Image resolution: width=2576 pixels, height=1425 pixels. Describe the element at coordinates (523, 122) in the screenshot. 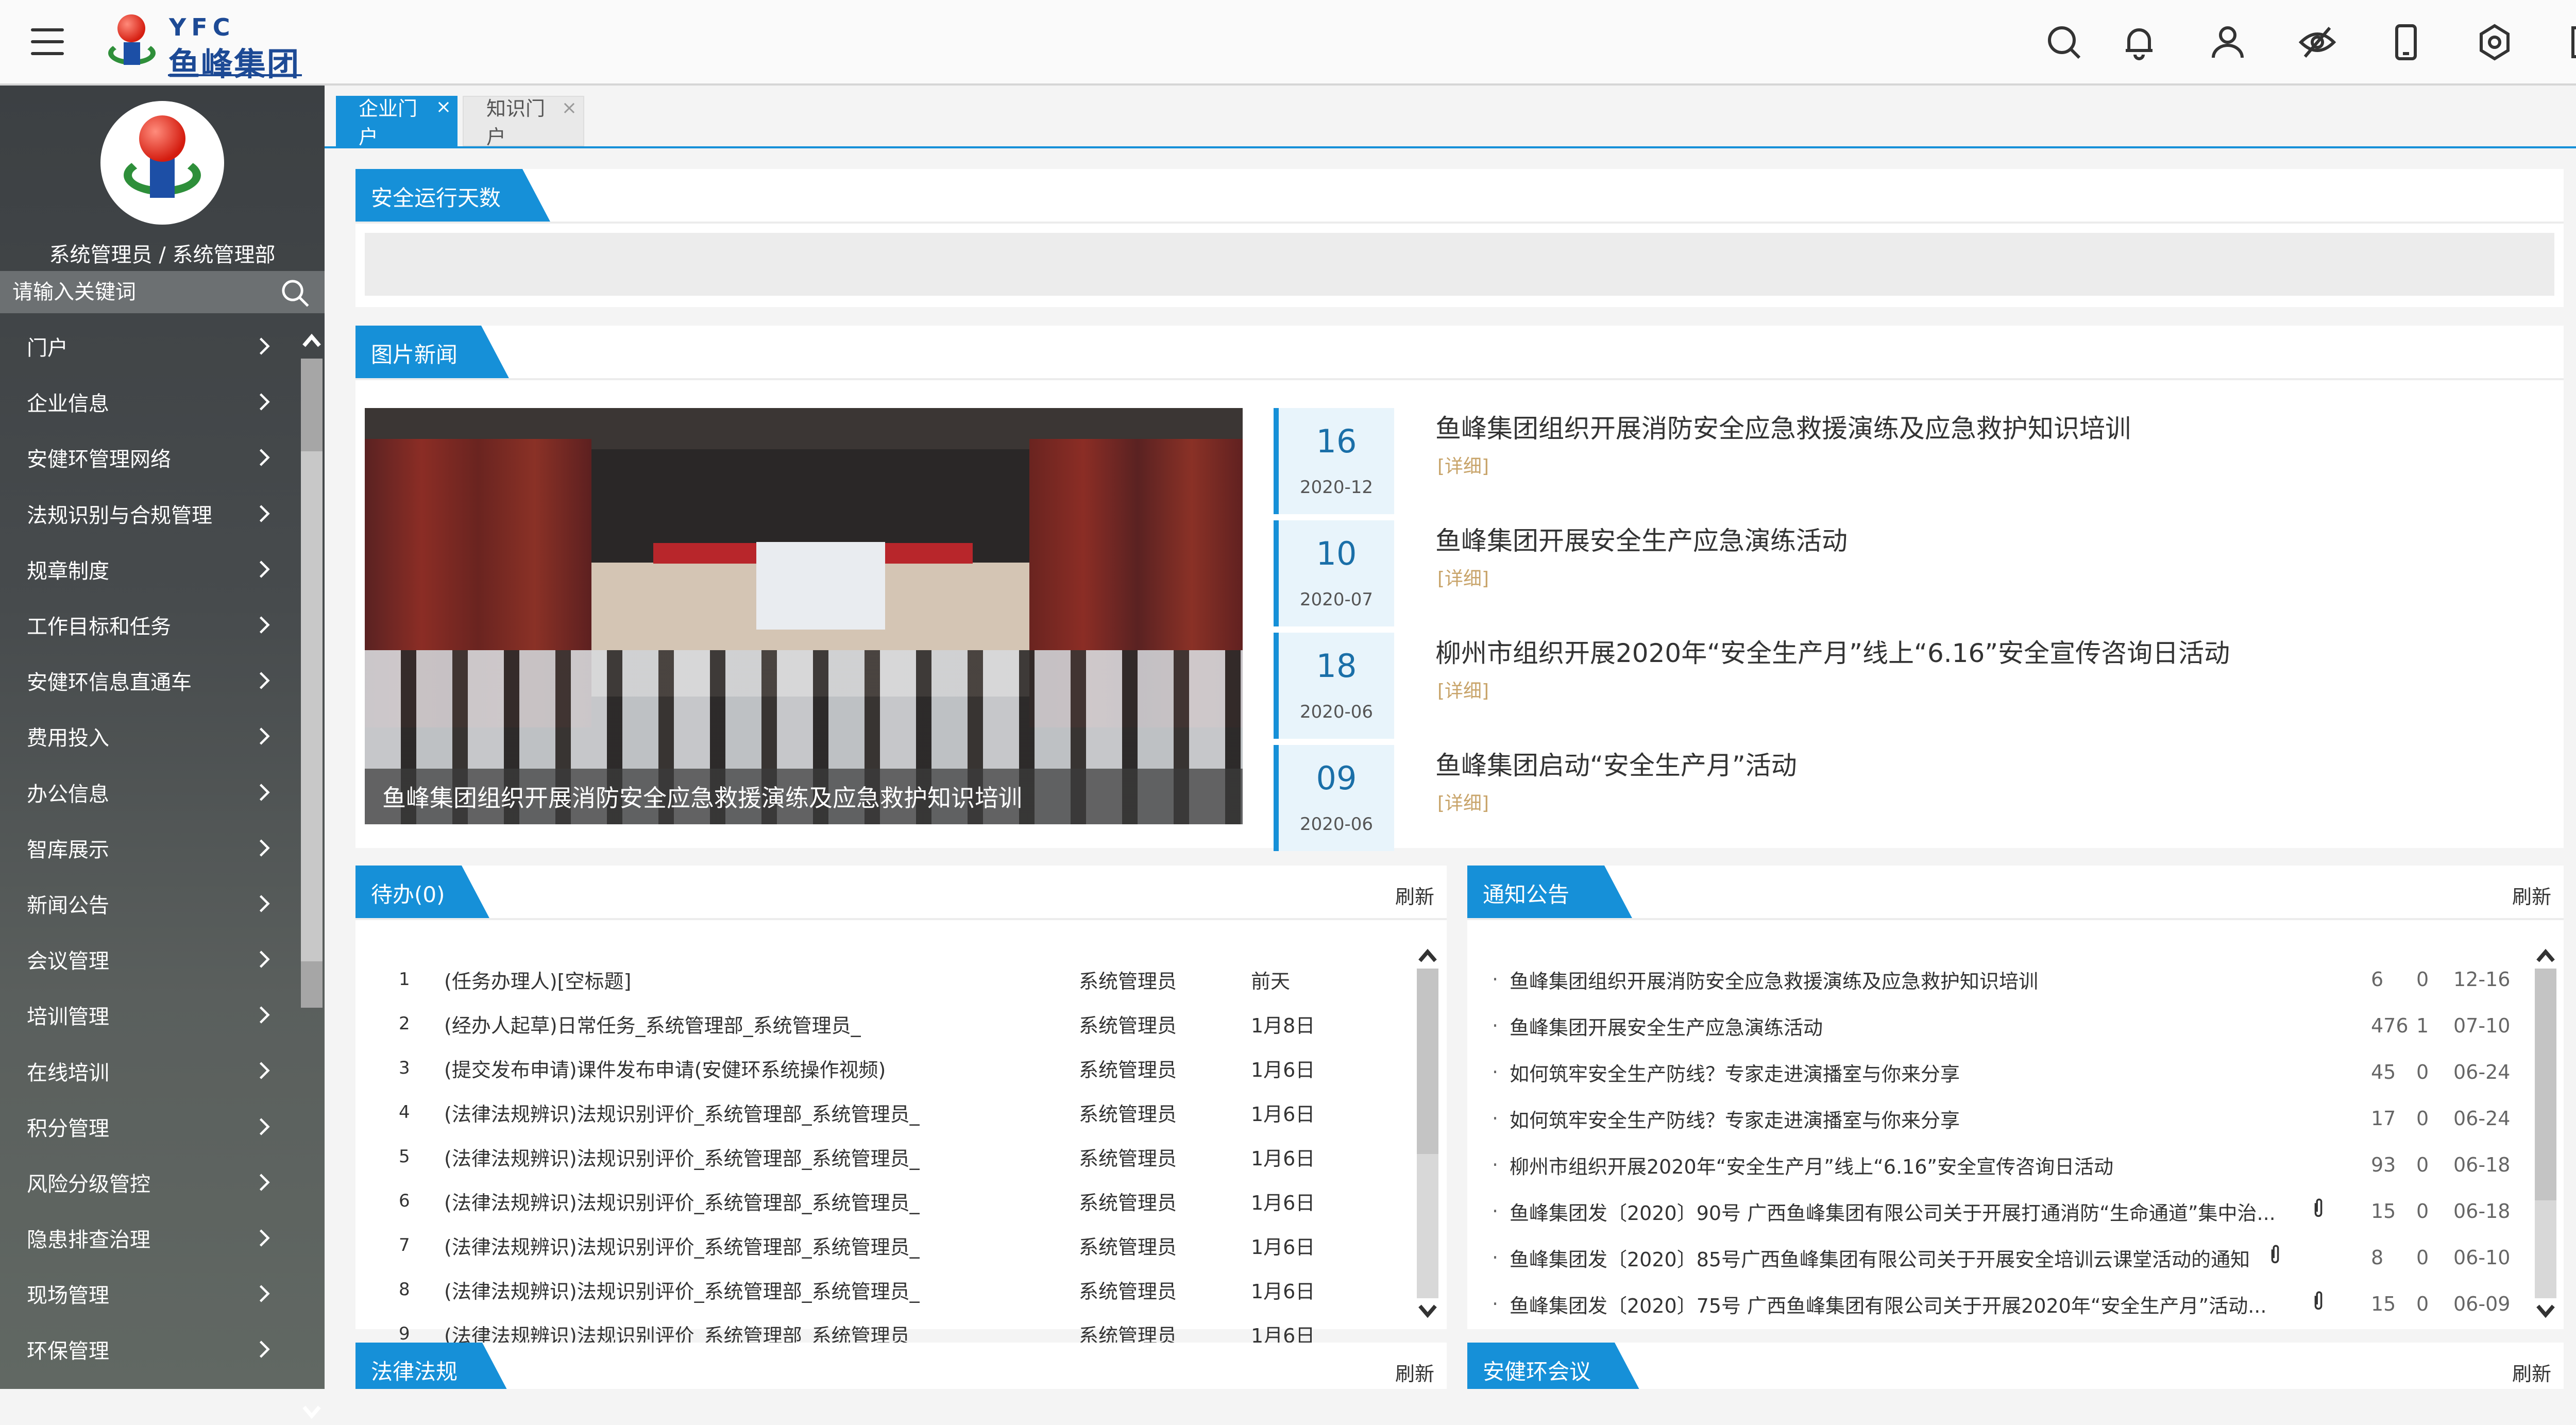

I see `tab-knowledge-portal: 知识门户 ×` at that location.